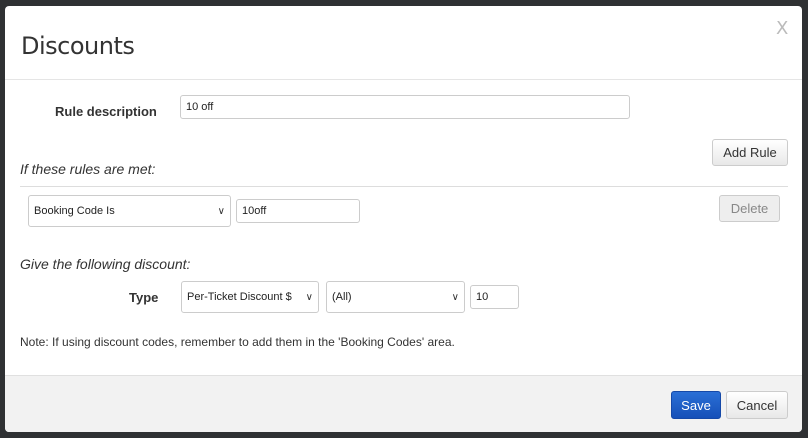  I want to click on rule-description-input: 10 off, so click(405, 107).